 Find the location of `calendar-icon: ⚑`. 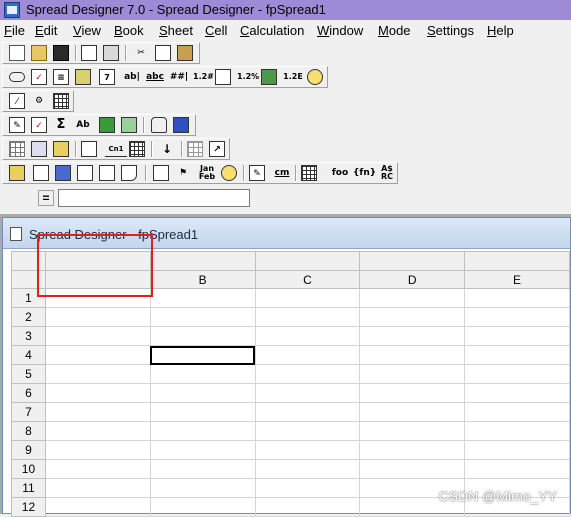

calendar-icon: ⚑ is located at coordinates (183, 173).